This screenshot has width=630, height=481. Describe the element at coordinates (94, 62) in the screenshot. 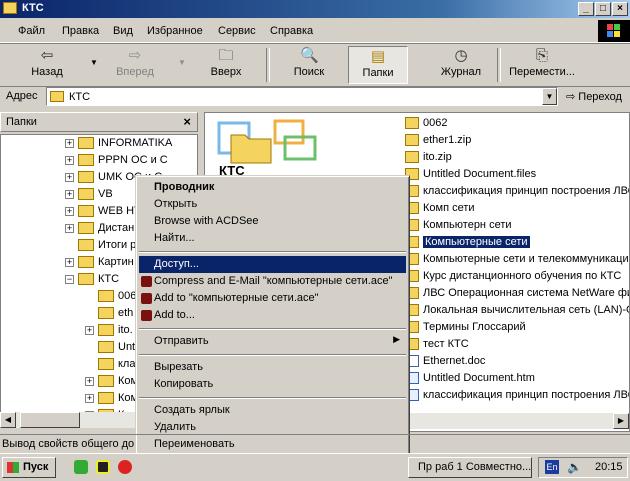

I see `back-dropdown-icon: ▼` at that location.